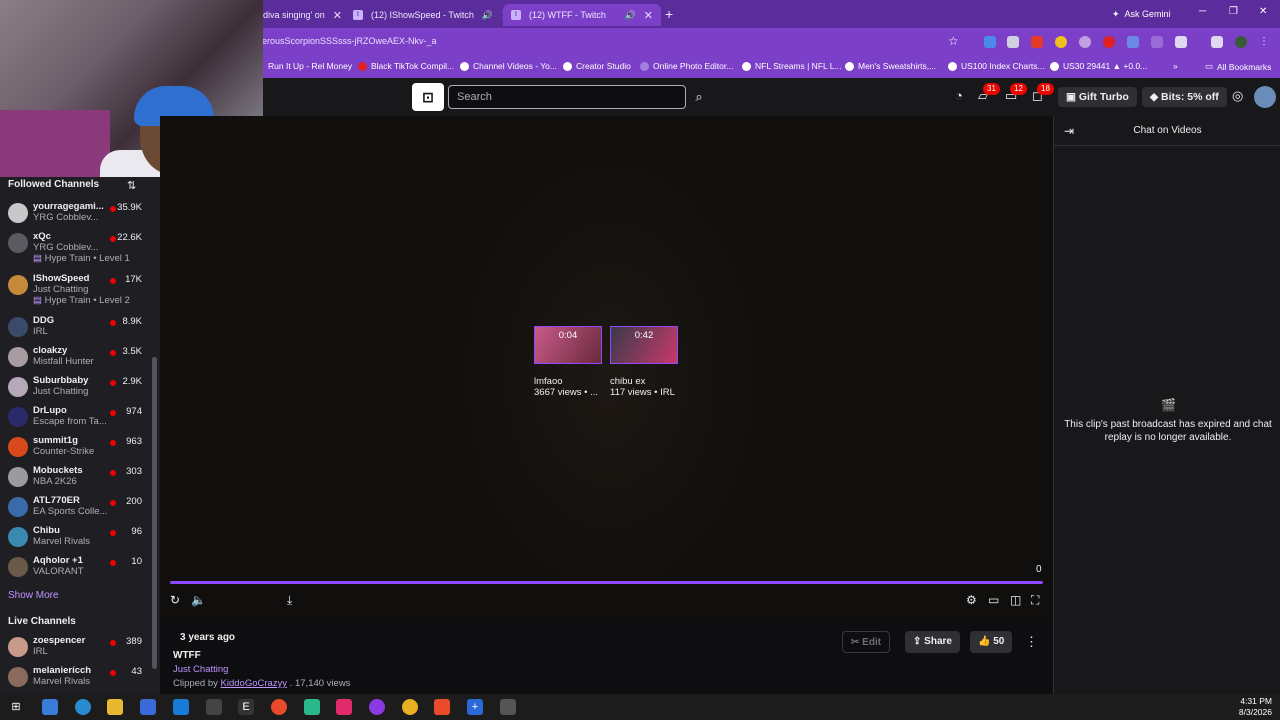 The image size is (1280, 720). I want to click on all-bookmarks: ▭ All Bookmarks, so click(1238, 66).